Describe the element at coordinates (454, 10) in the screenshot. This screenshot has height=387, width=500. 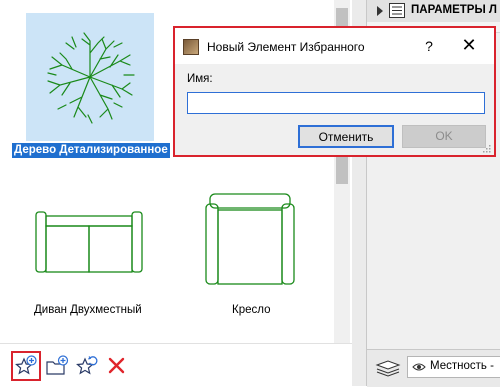
I see `parameters-title: ПАРАМЕТРЫ Л` at that location.